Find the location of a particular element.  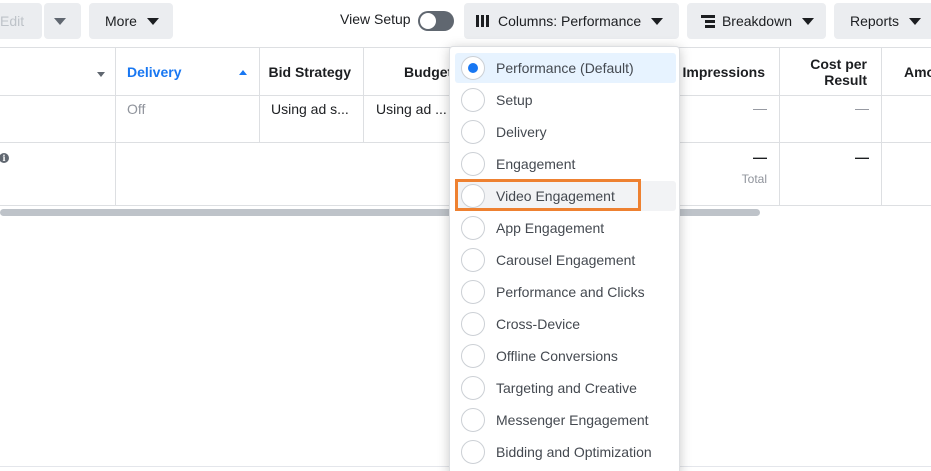

menu-item-label: Cross-Device is located at coordinates (538, 324).